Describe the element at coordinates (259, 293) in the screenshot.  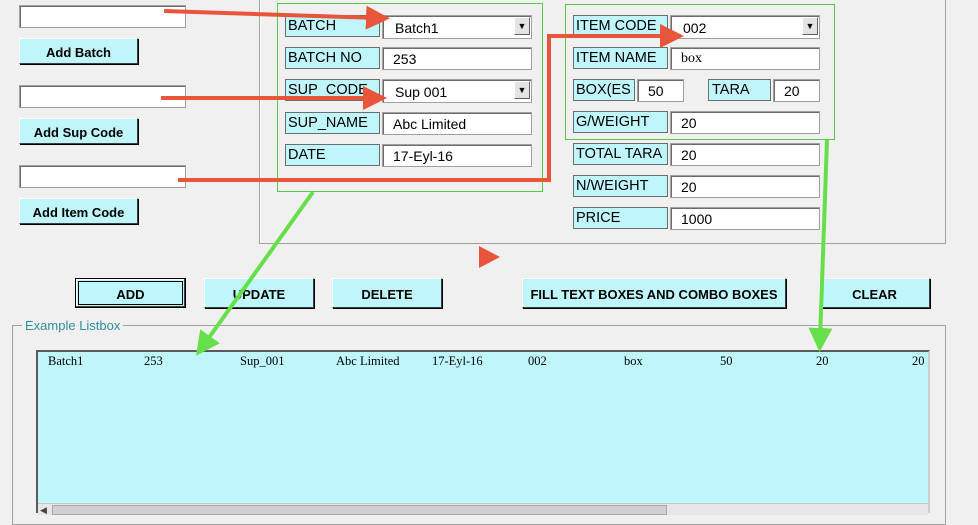
I see `update-button: UPDATE` at that location.